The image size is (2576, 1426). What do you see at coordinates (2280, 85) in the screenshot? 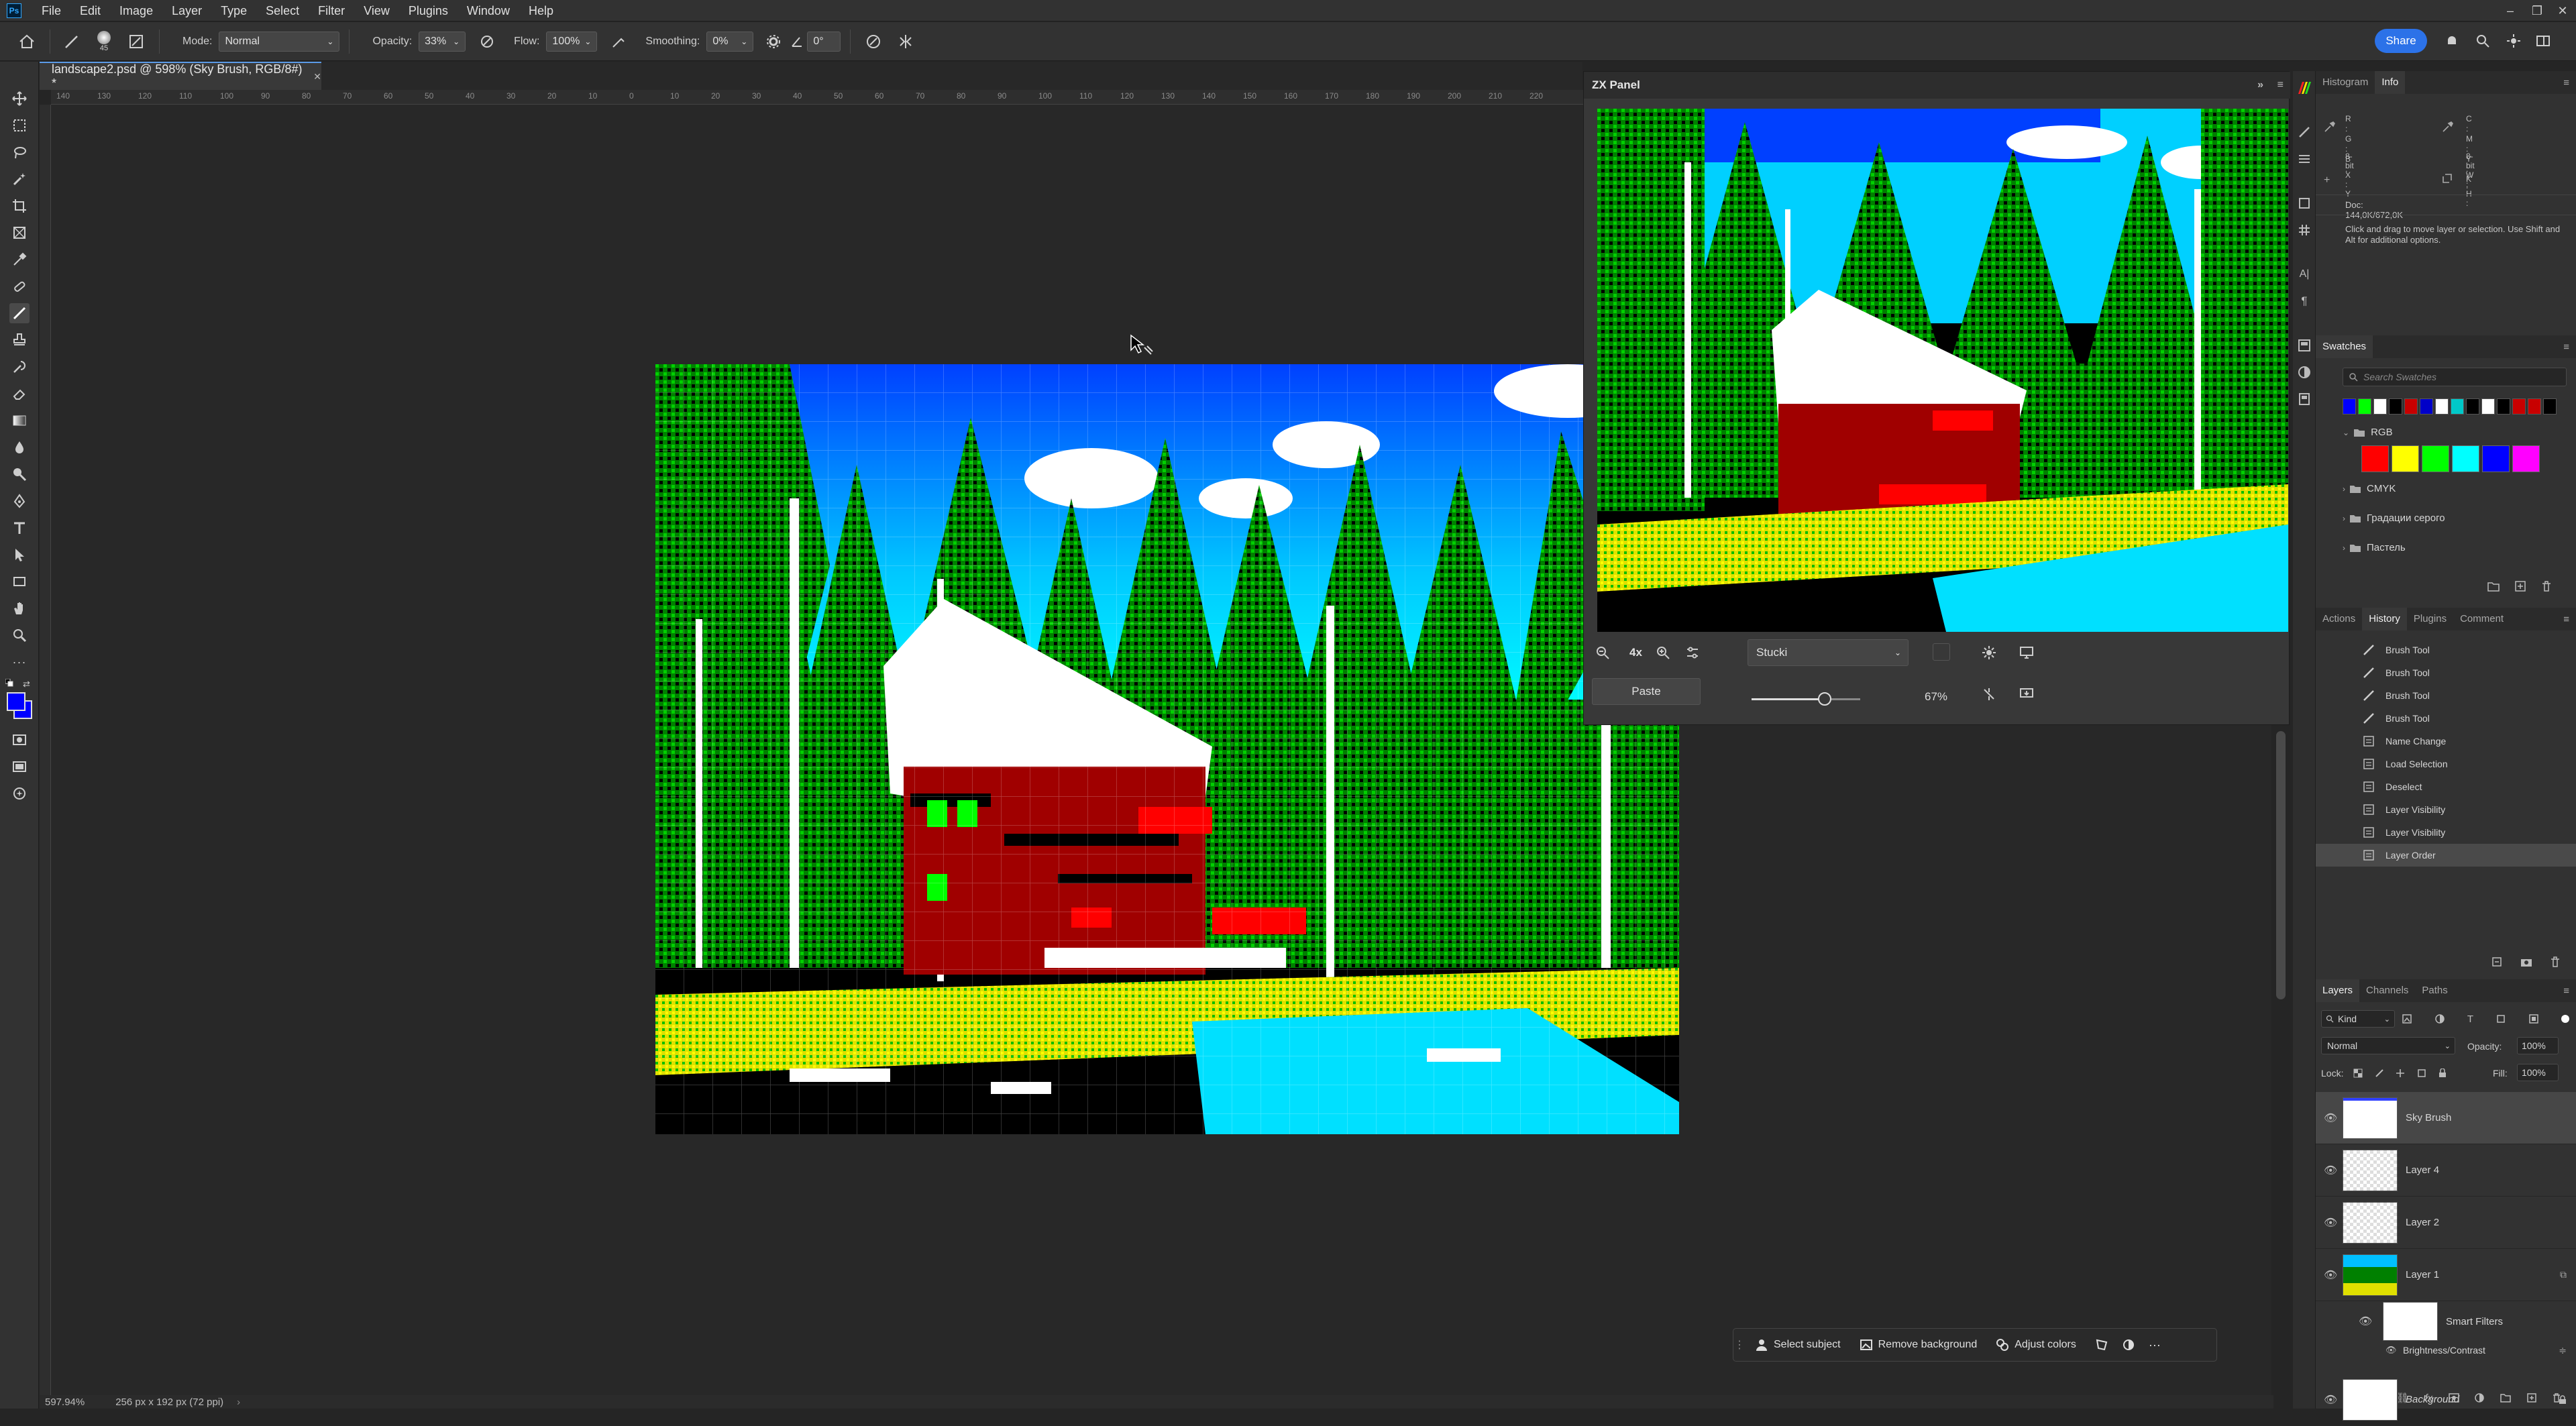
I see `panel-menu-icon: ≡` at bounding box center [2280, 85].